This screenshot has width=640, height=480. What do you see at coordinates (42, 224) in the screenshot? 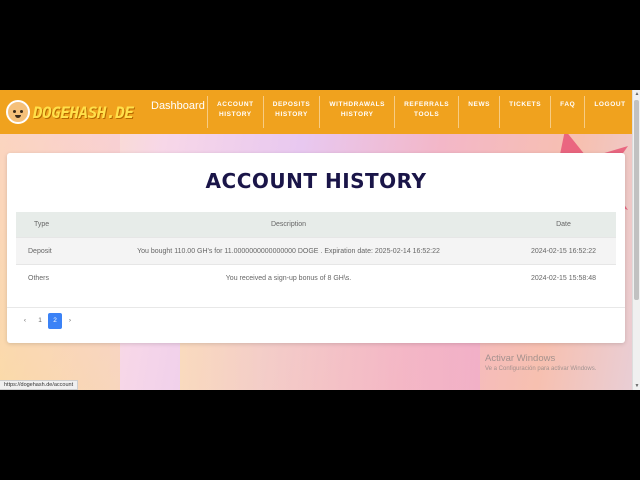
I see `column-header-type: Type` at bounding box center [42, 224].